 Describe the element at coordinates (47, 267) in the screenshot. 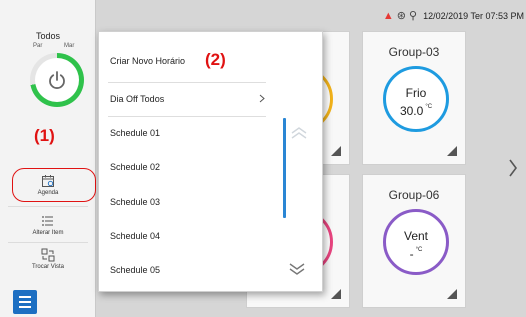

I see `trocar-vista-label: Trocar Vista` at that location.